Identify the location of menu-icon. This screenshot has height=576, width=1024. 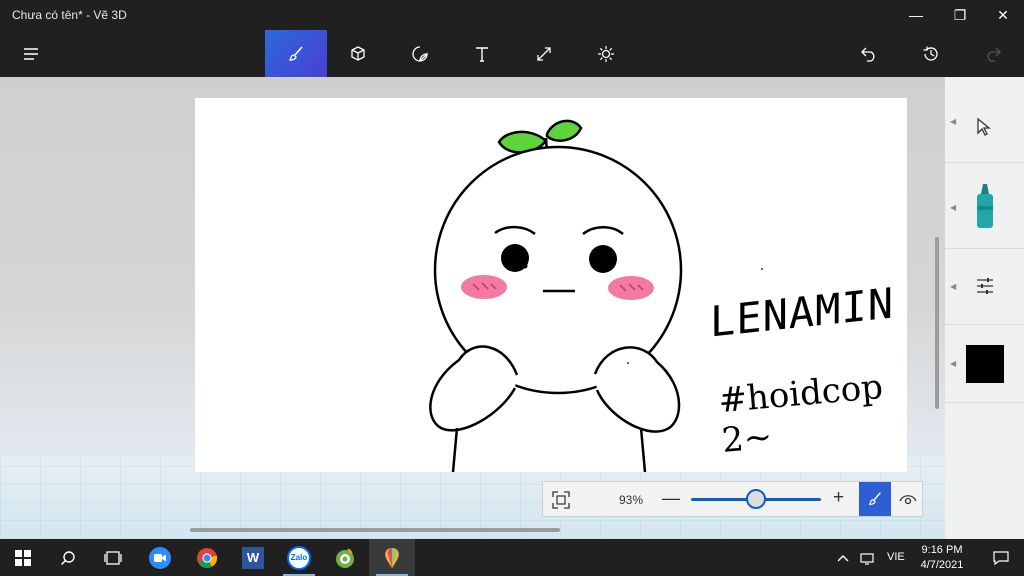
(31, 53).